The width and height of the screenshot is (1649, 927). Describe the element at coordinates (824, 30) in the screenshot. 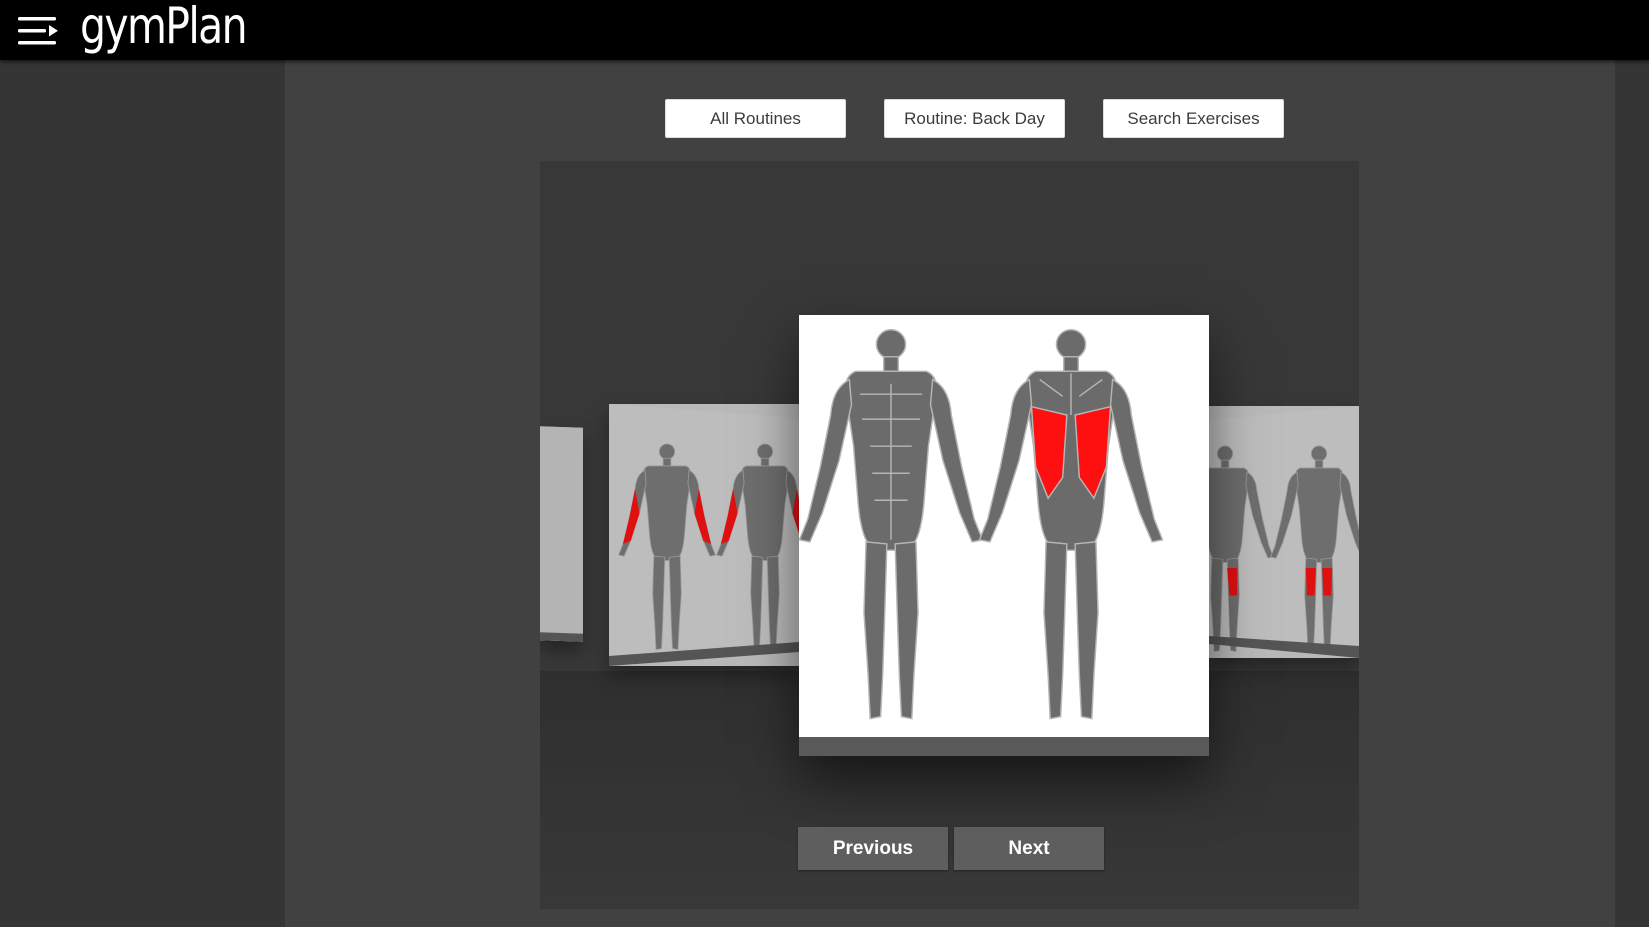

I see `top-navbar: gymPlan` at that location.